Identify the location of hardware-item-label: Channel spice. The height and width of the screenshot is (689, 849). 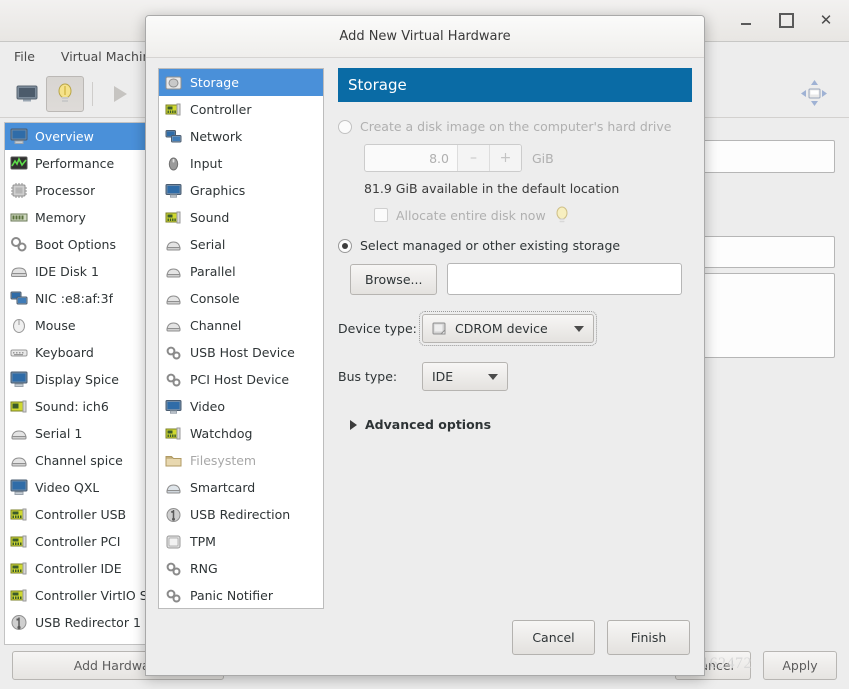
(79, 460).